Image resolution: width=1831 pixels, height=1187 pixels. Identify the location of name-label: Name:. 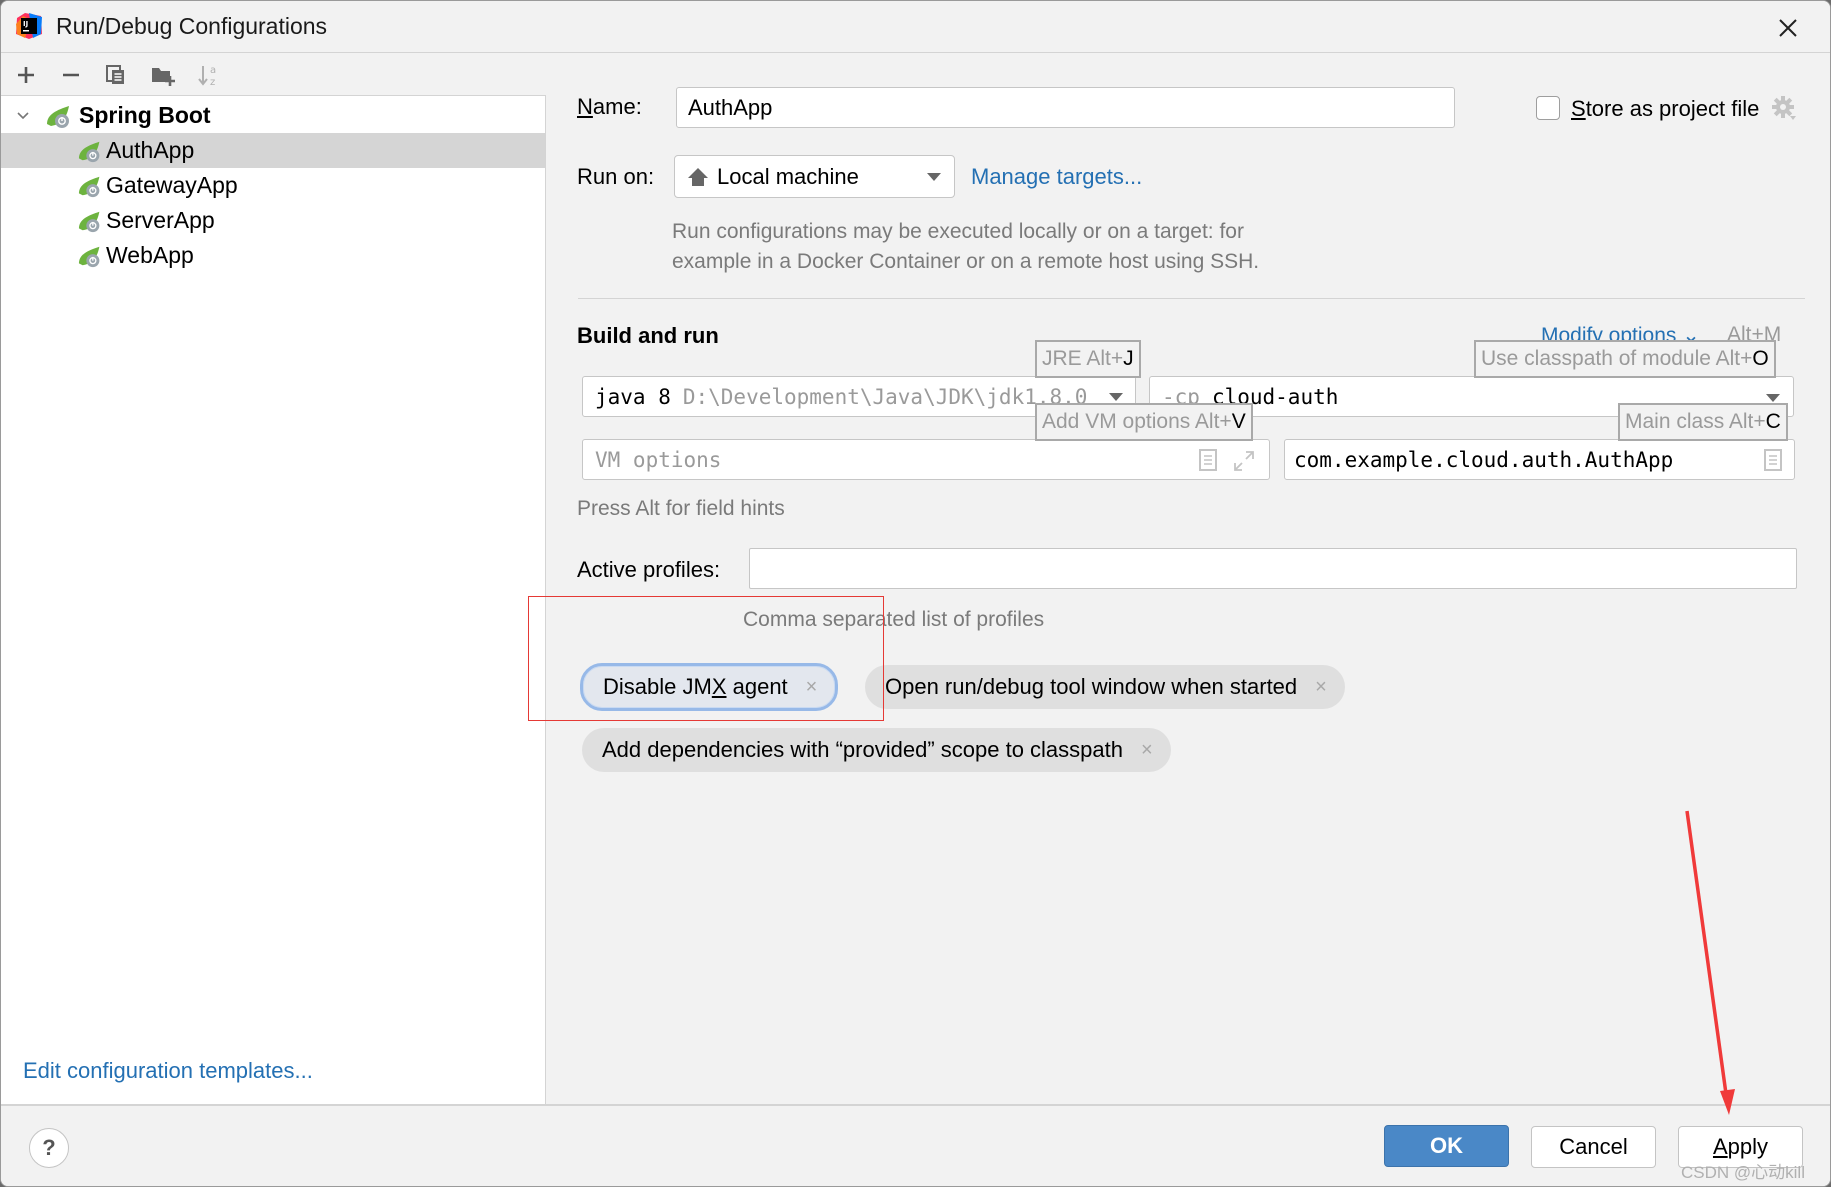
(609, 106).